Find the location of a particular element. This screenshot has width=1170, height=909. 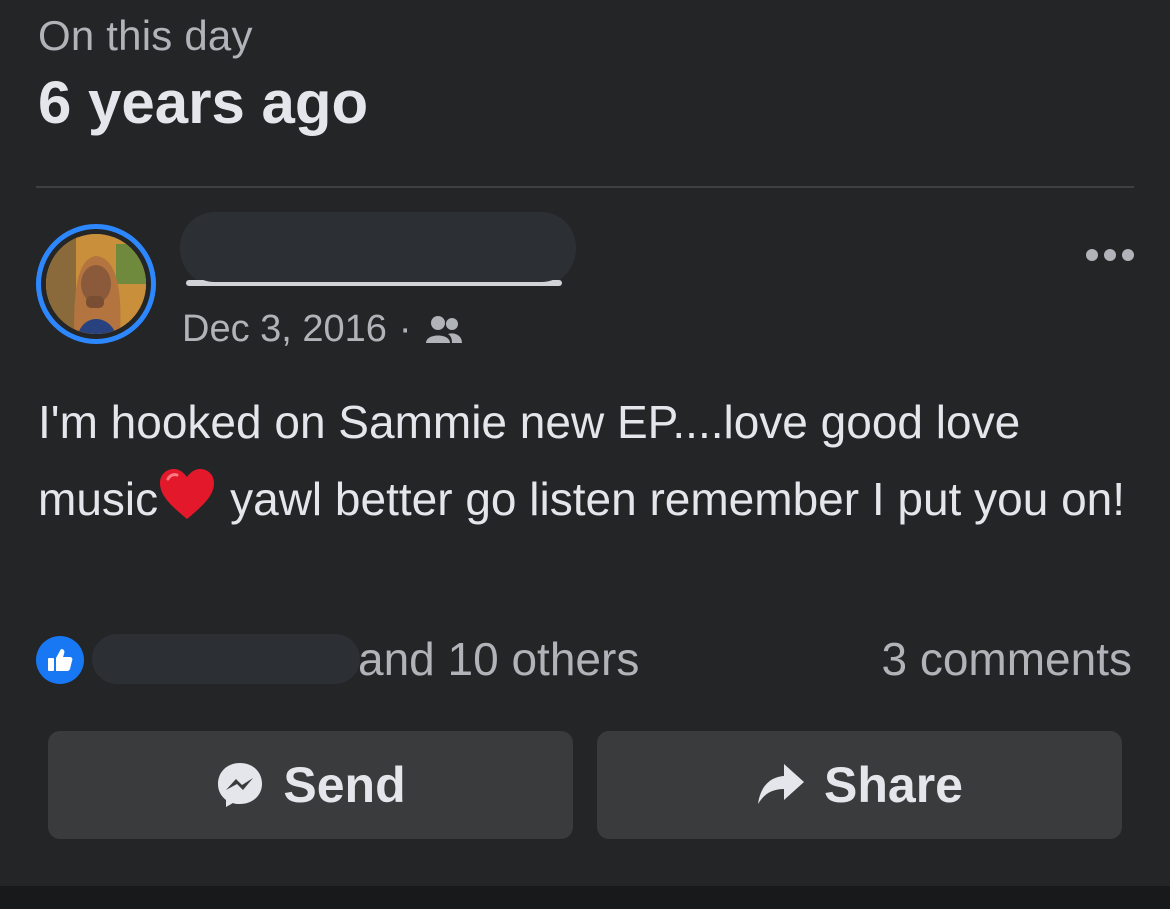

avatar-image is located at coordinates (96, 284).